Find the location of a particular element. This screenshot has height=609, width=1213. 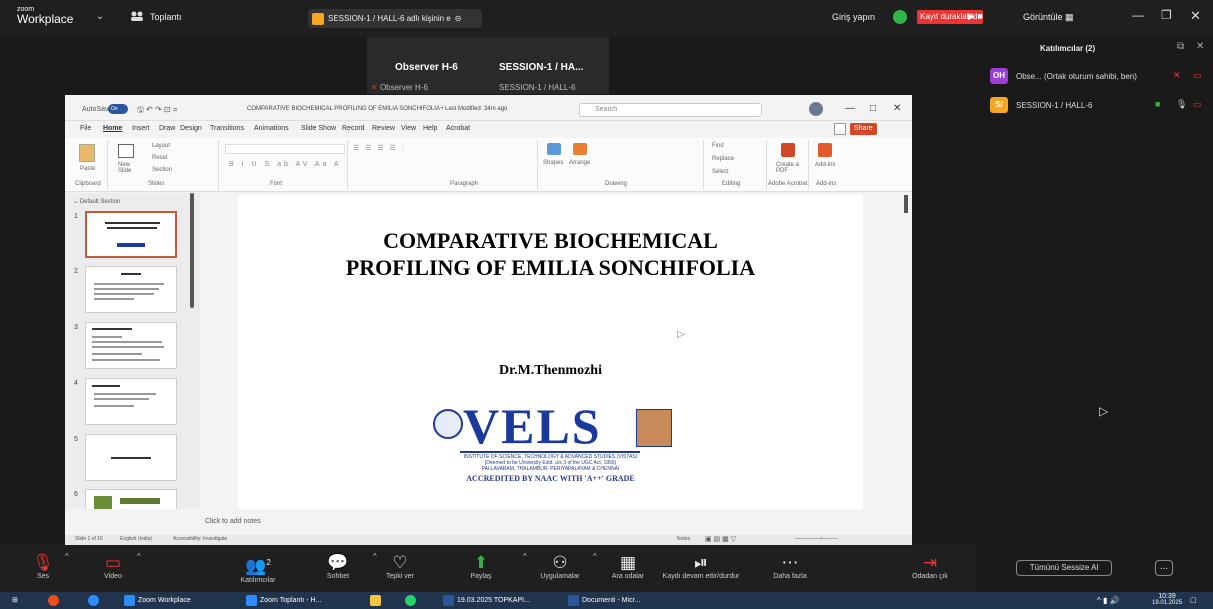

shield-icon is located at coordinates (900, 17).